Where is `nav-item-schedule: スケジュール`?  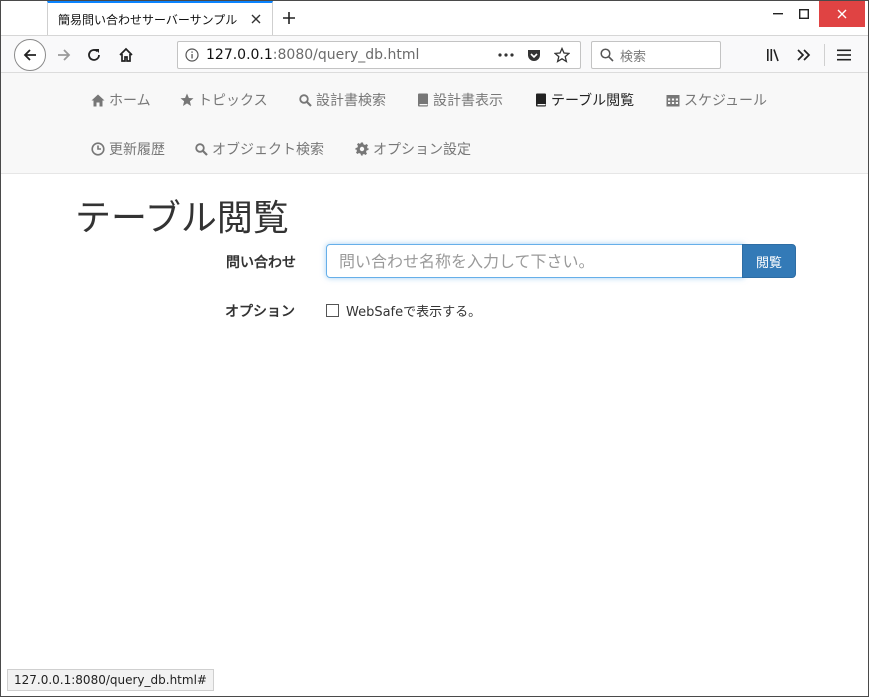
nav-item-schedule: スケジュール is located at coordinates (716, 100).